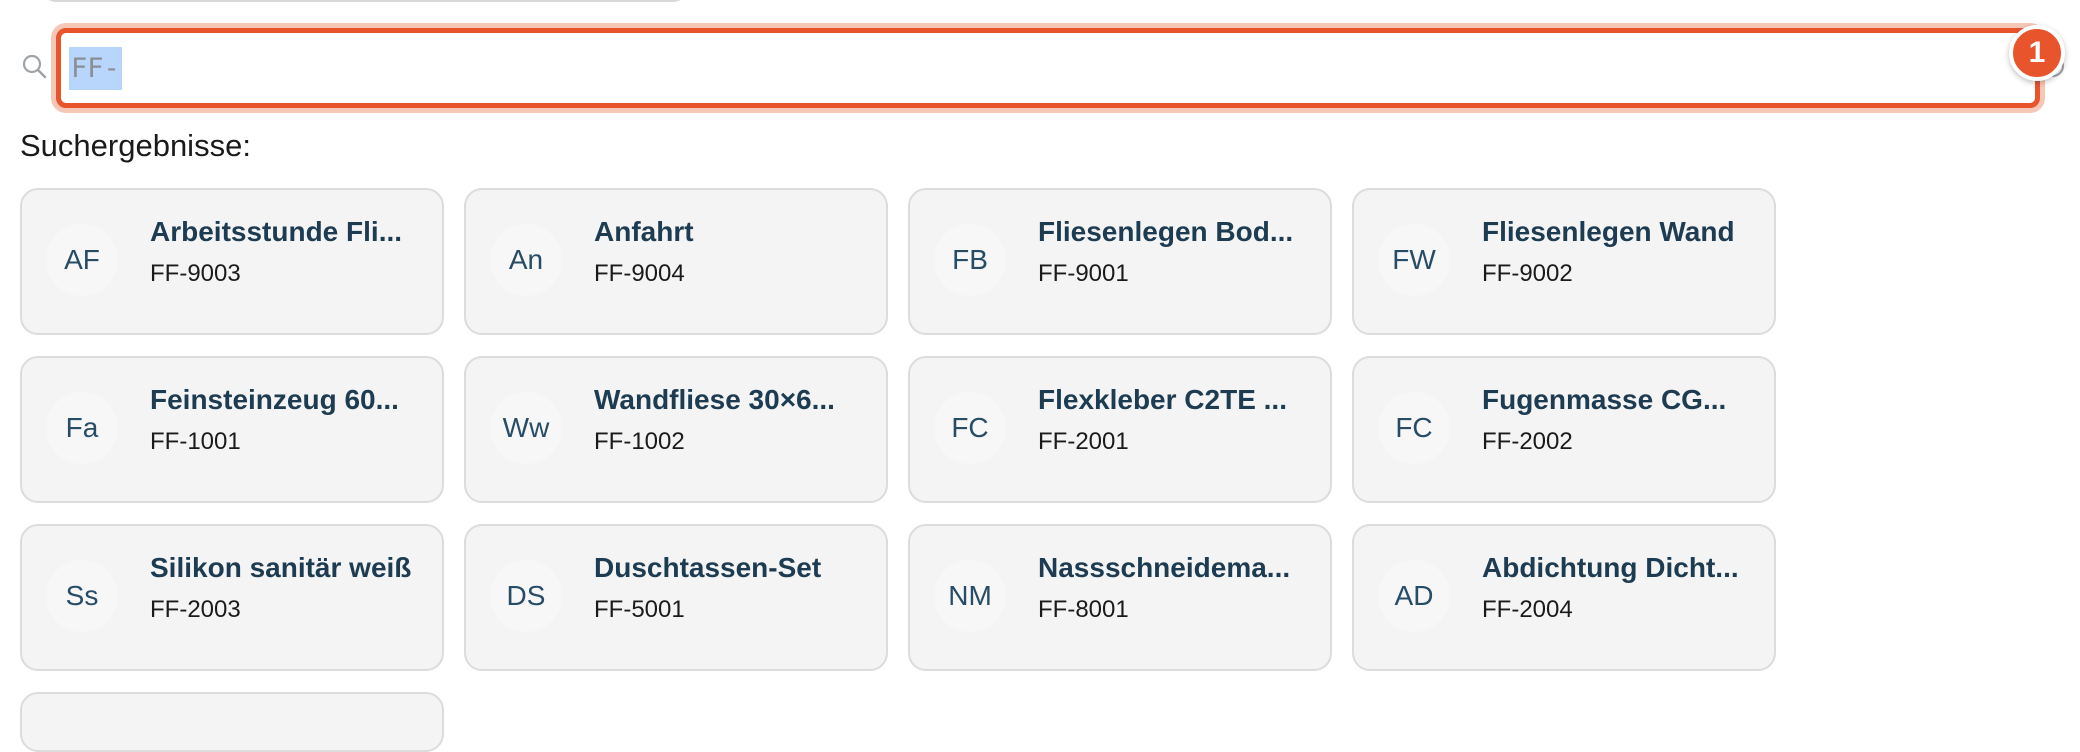 The image size is (2080, 752). Describe the element at coordinates (1414, 260) in the screenshot. I see `avatar: FW` at that location.